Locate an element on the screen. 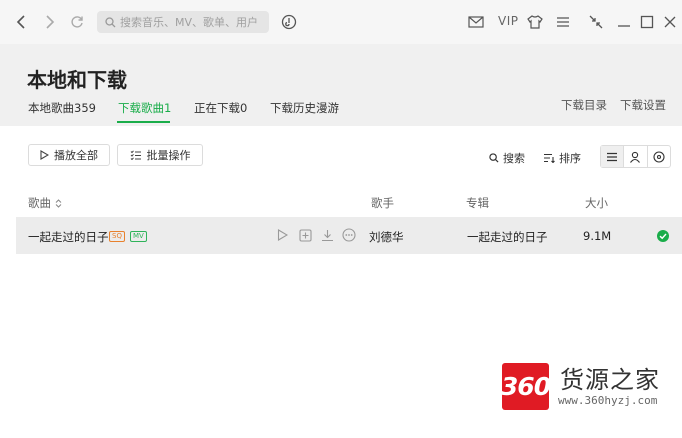 The image size is (682, 438). tab-local-songs: 本地歌曲359 is located at coordinates (62, 108).